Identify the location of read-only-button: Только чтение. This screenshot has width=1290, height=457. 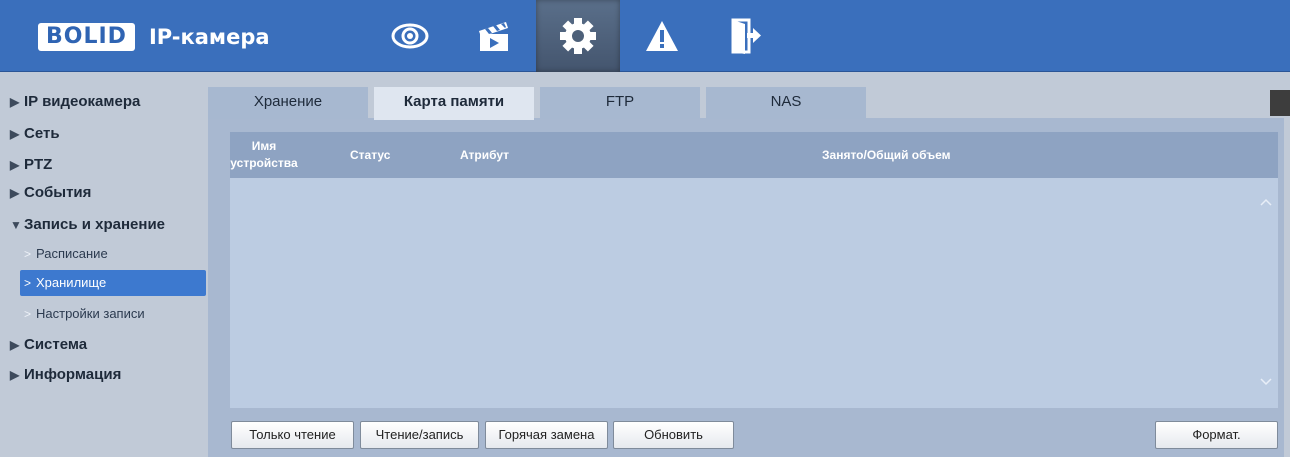
(292, 435).